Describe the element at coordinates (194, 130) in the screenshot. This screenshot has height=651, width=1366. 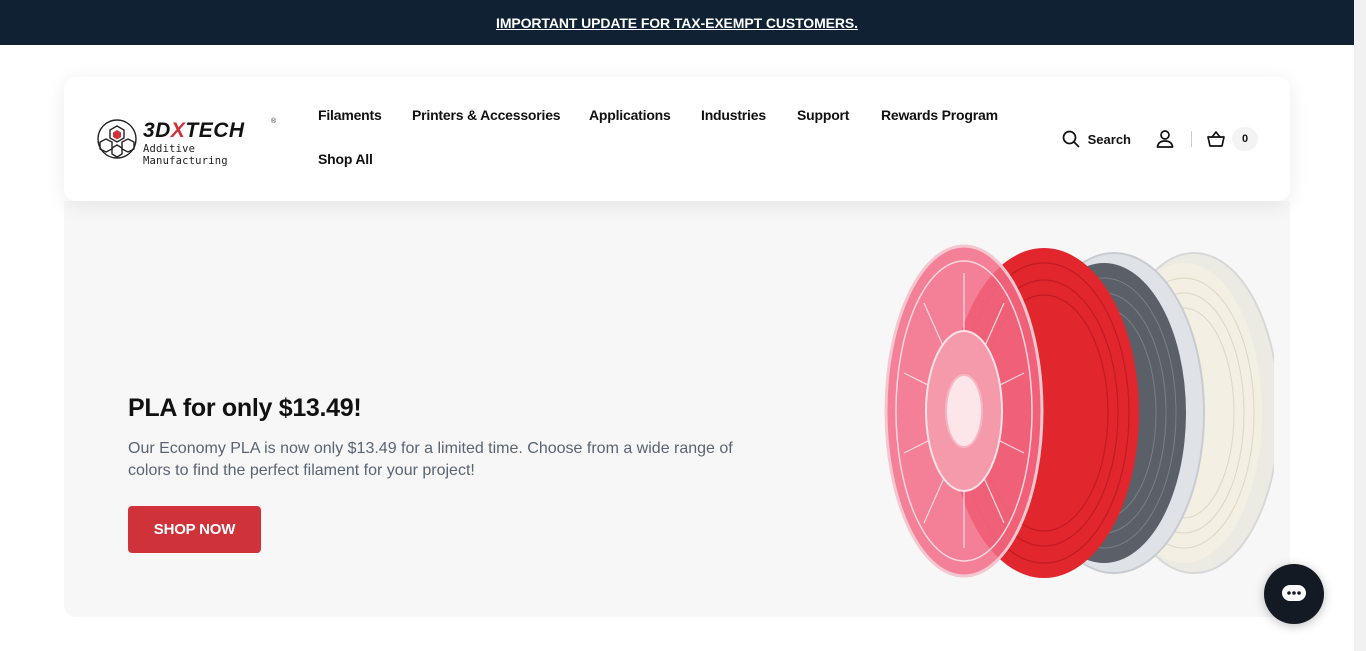
I see `logo-wordmark: 3DXTECH` at that location.